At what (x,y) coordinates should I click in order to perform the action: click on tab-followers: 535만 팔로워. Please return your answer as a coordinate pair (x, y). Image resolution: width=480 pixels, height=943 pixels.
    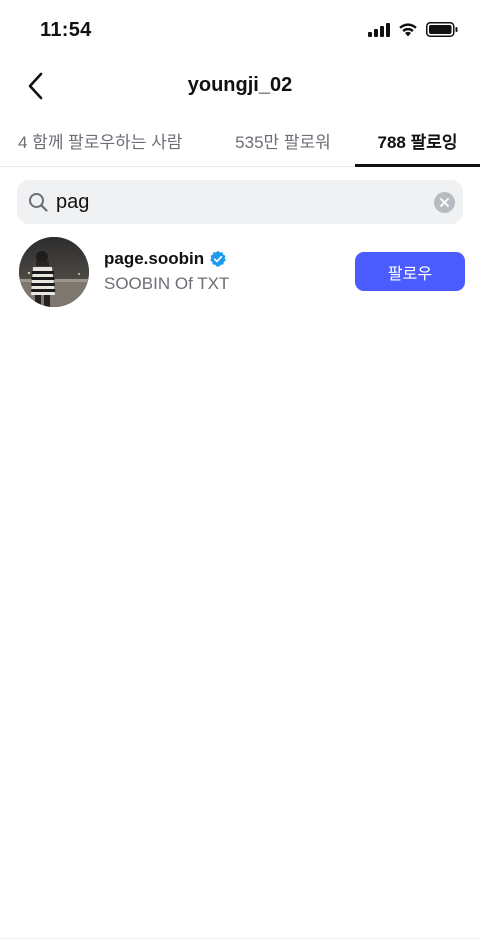
    Looking at the image, I should click on (283, 140).